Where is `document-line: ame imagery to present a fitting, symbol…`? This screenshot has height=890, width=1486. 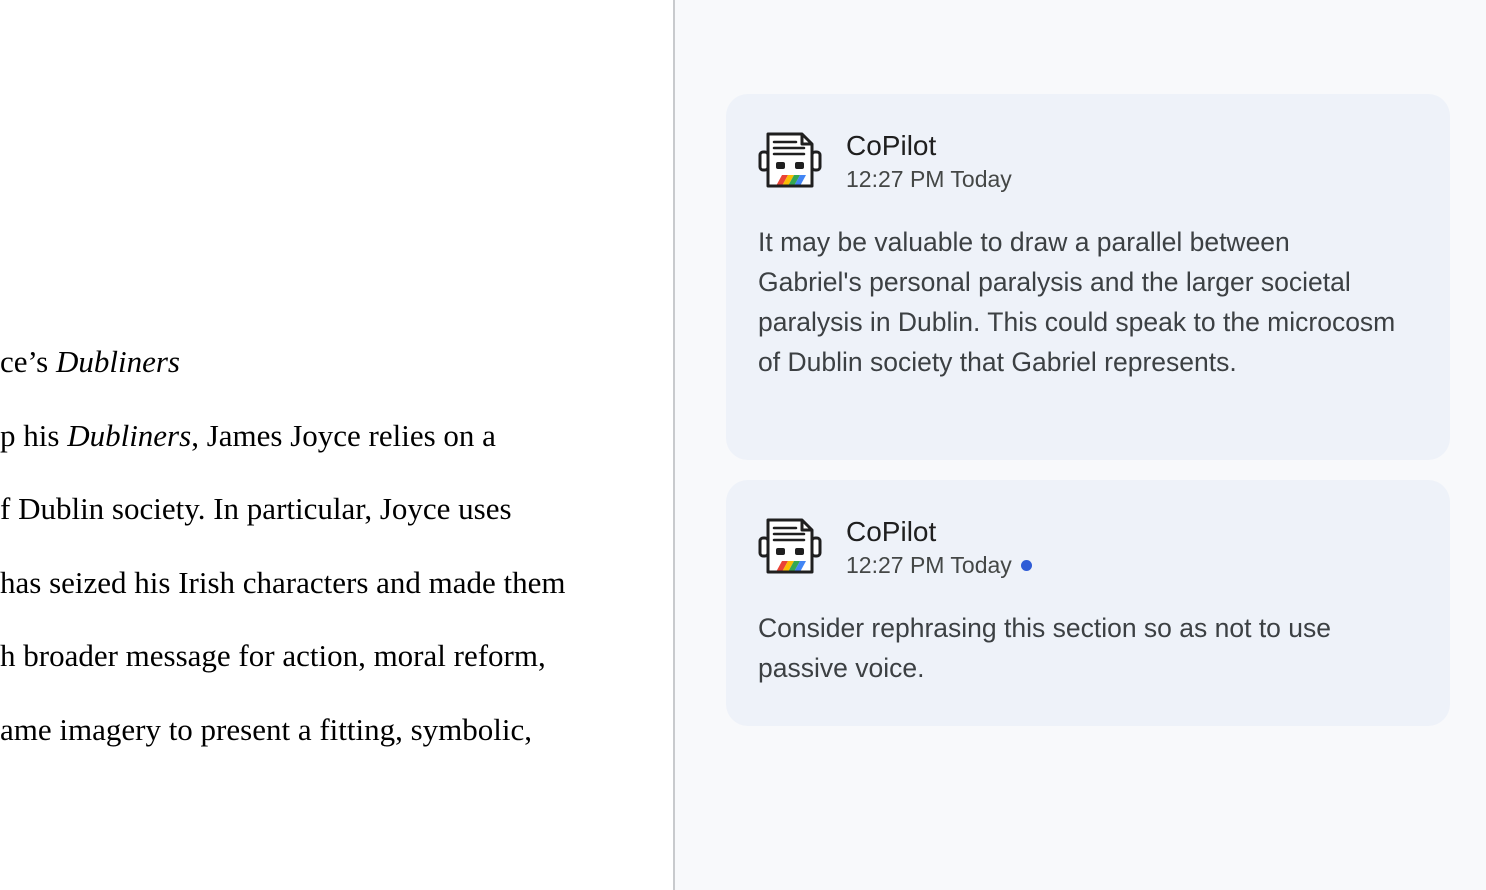 document-line: ame imagery to present a fitting, symbol… is located at coordinates (266, 729).